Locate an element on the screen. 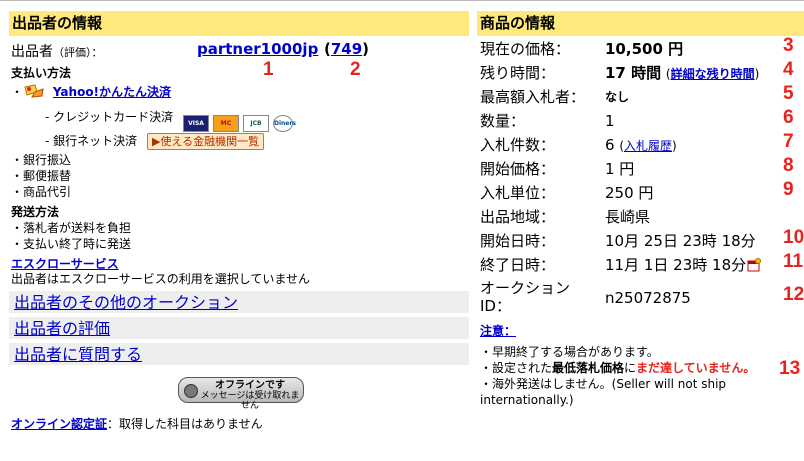 Image resolution: width=804 pixels, height=461 pixels. annot-4: 4 is located at coordinates (788, 69).